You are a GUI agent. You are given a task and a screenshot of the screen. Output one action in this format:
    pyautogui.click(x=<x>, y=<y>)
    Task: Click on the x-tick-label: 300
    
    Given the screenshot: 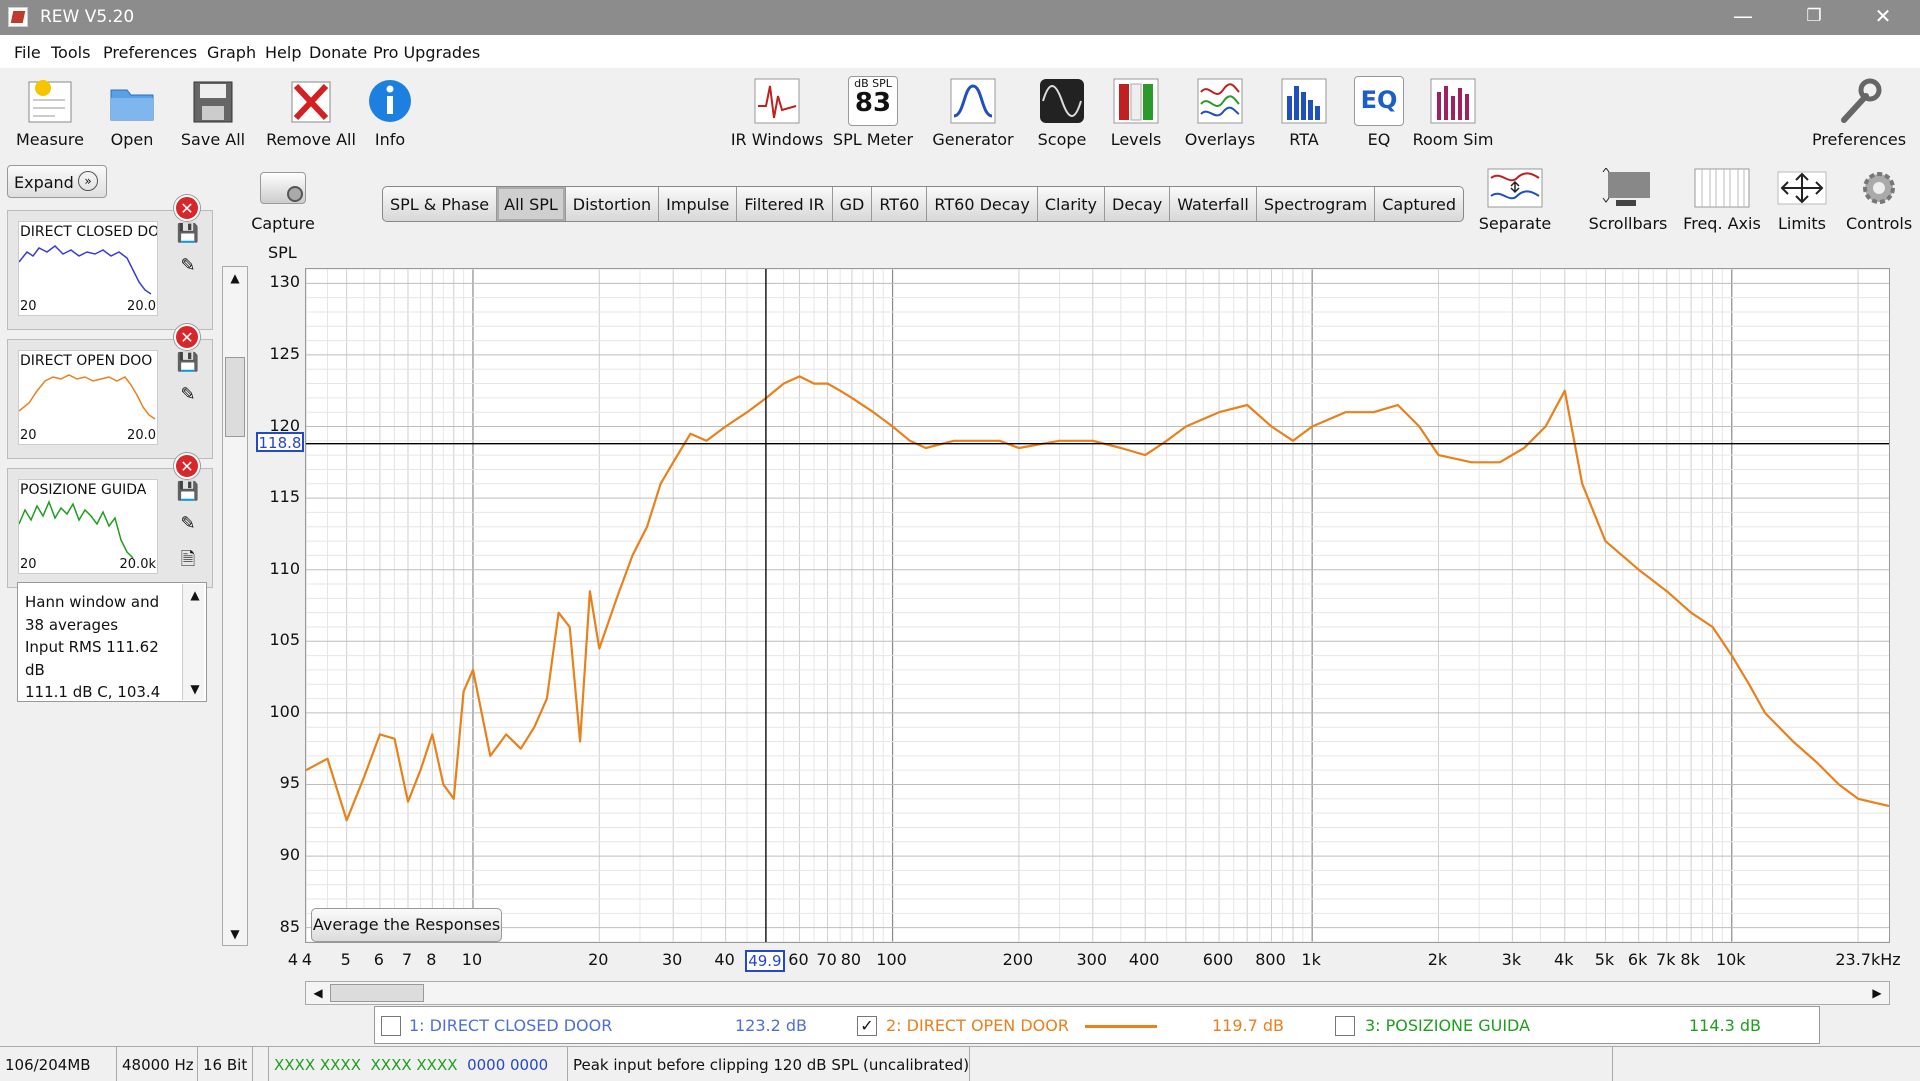 What is the action you would take?
    pyautogui.click(x=1092, y=959)
    